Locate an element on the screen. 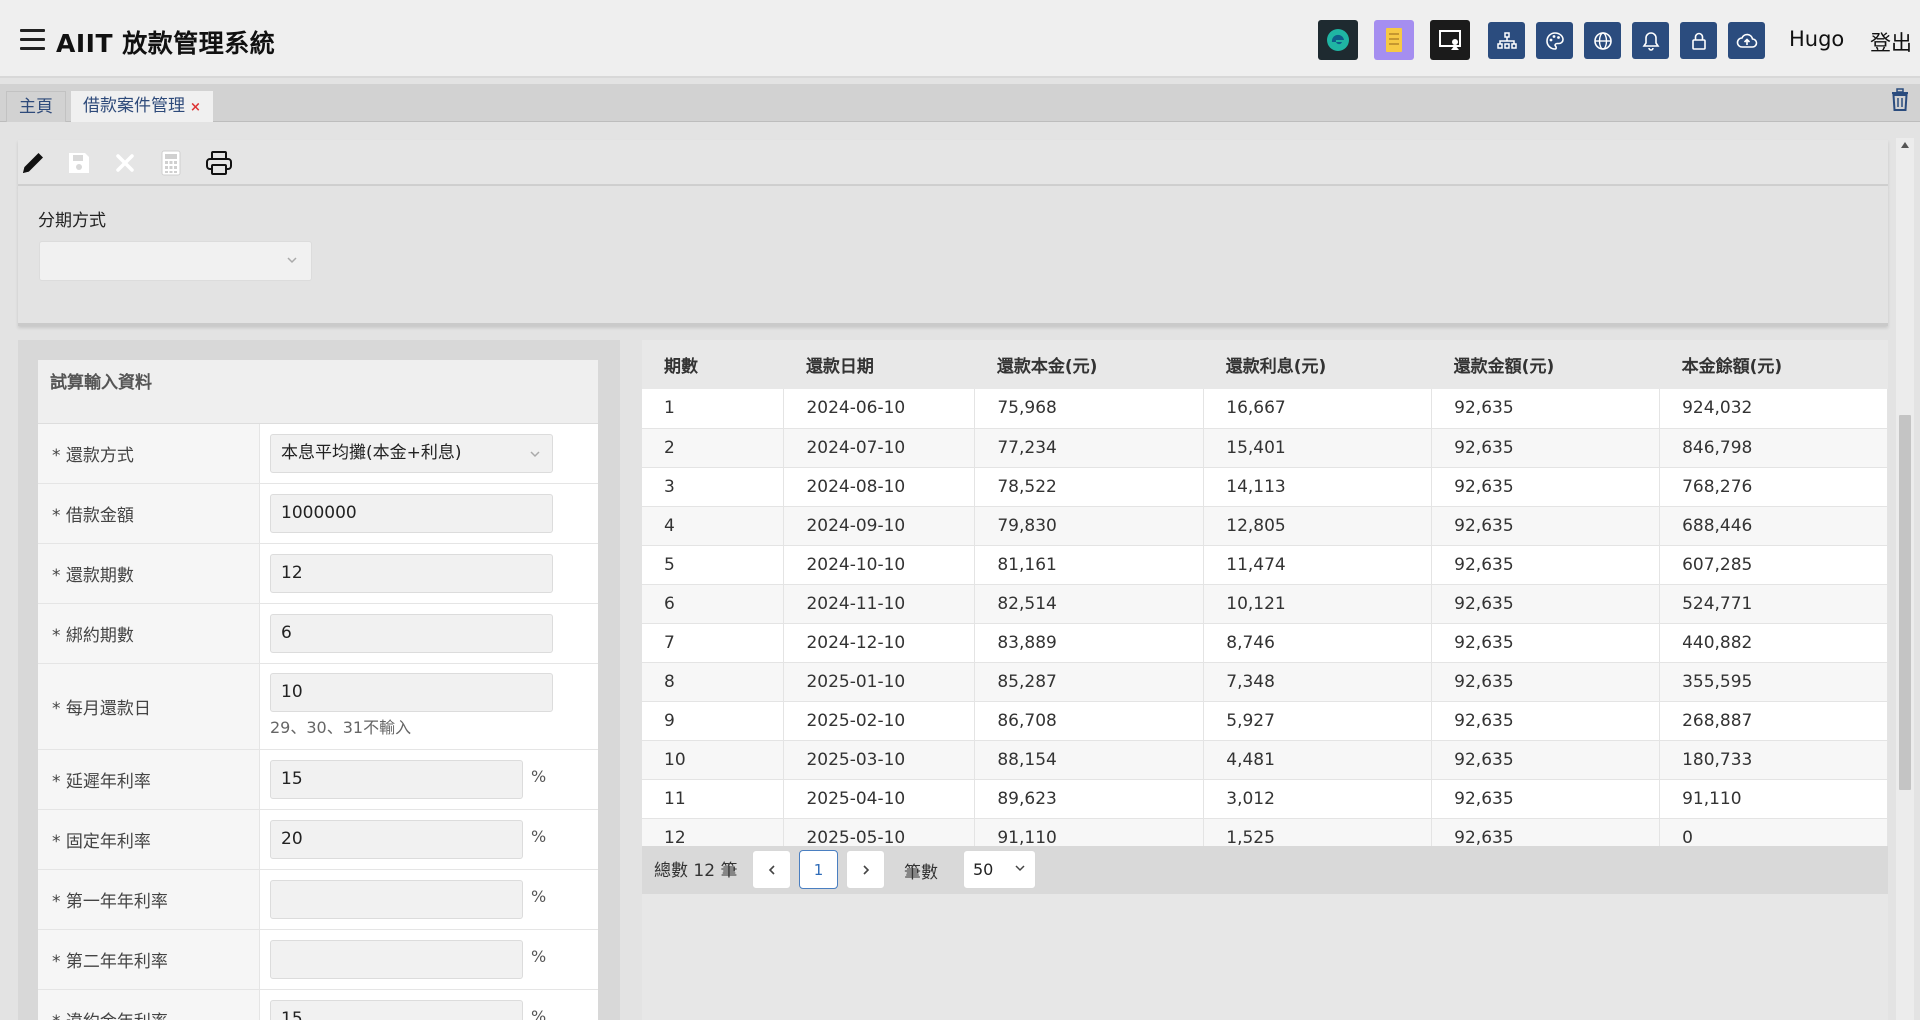 Image resolution: width=1920 pixels, height=1020 pixels. col-date: 還款日期 is located at coordinates (879, 364).